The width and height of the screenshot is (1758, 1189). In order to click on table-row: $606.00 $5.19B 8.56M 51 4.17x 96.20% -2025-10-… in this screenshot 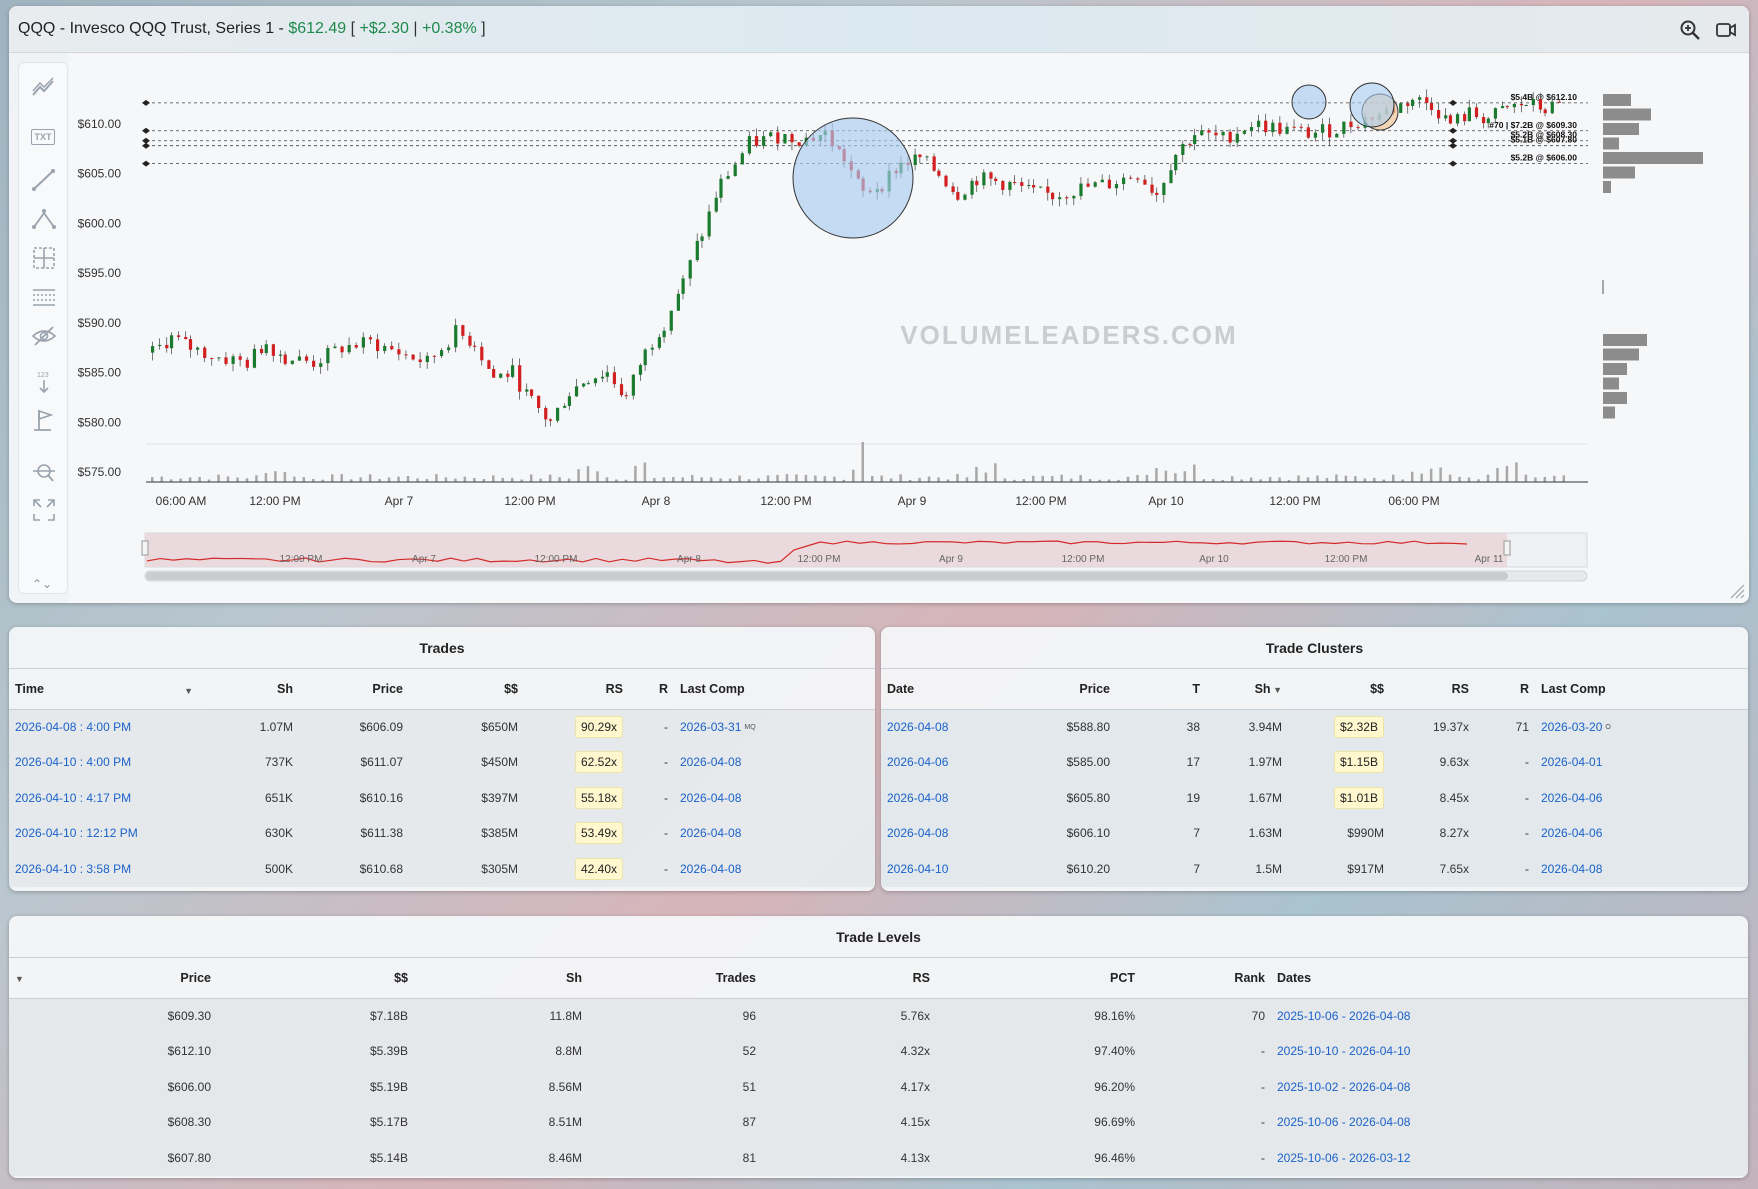, I will do `click(878, 1087)`.